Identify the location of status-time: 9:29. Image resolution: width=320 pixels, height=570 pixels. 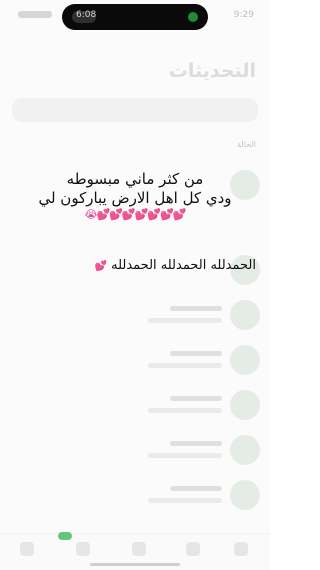
(243, 15).